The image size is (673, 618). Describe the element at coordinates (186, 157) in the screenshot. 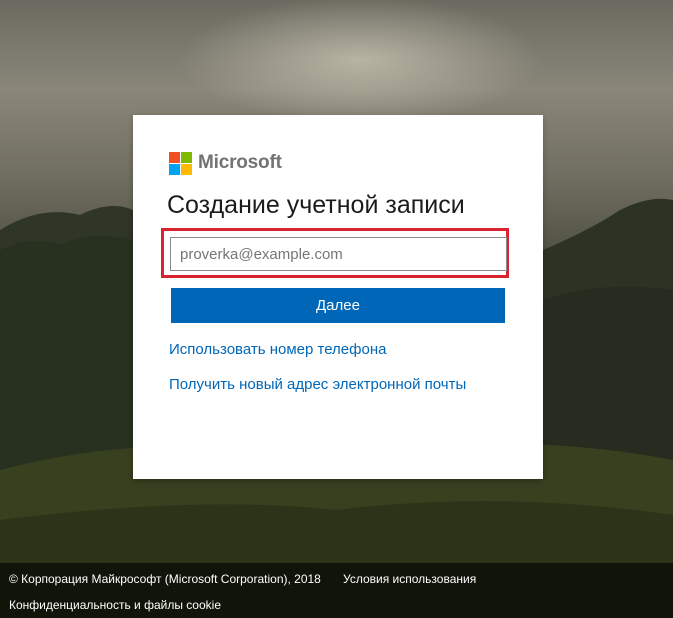

I see `logo-green-square` at that location.